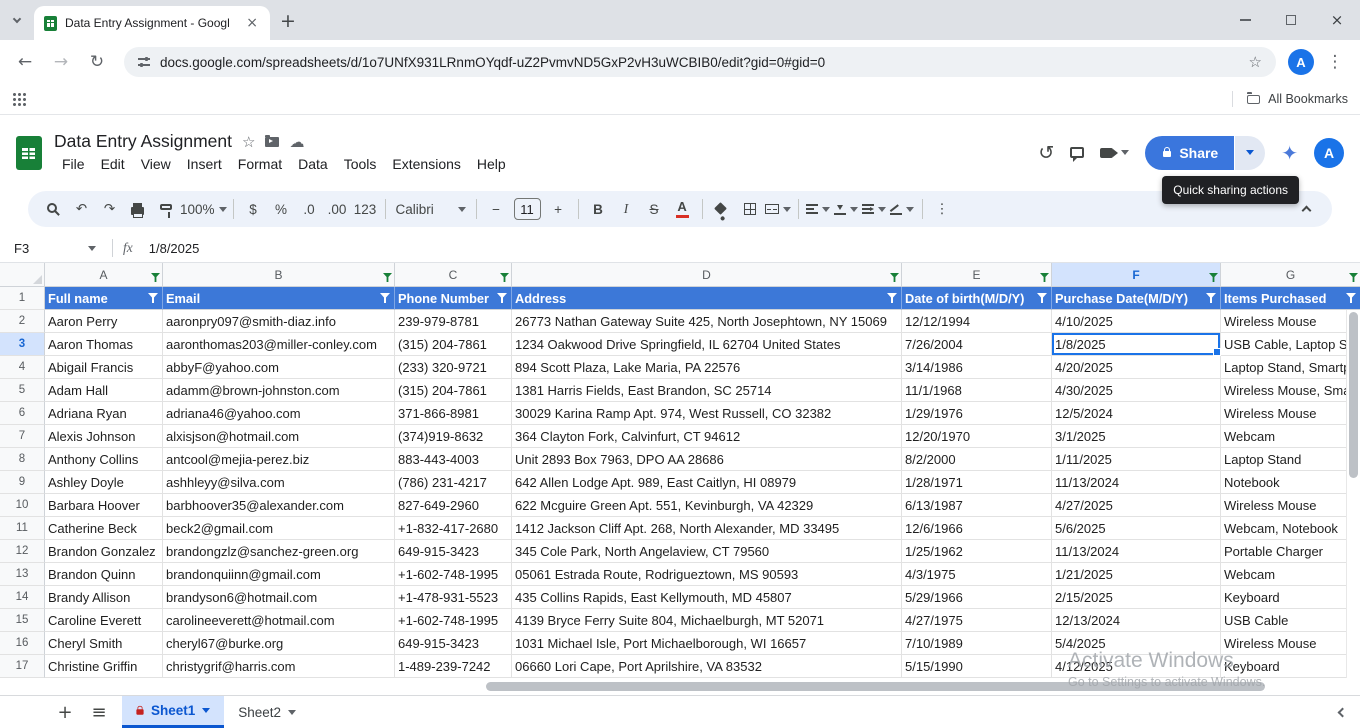 The image size is (1360, 728). Describe the element at coordinates (453, 482) in the screenshot. I see `cell-C9: (786) 231-4217` at that location.